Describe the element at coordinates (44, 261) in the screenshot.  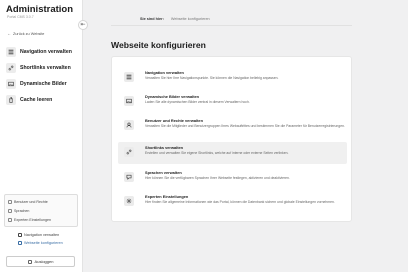
I see `logout-label: Ausloggen` at that location.